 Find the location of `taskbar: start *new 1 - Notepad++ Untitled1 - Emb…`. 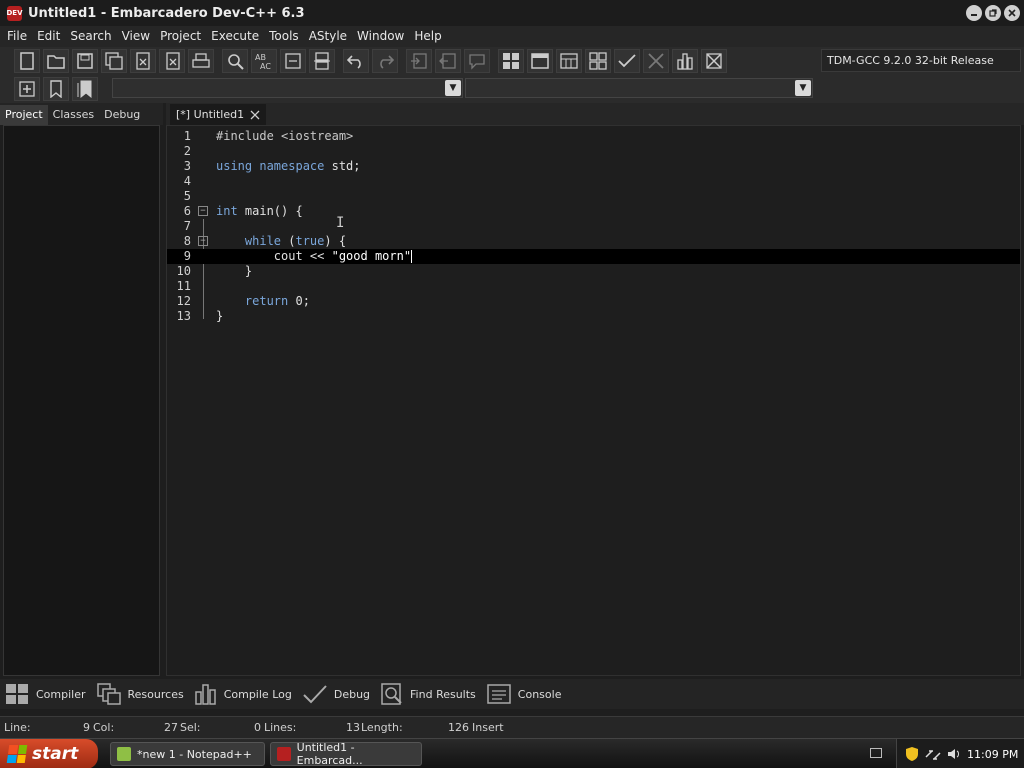

taskbar: start *new 1 - Notepad++ Untitled1 - Emb… is located at coordinates (512, 753).